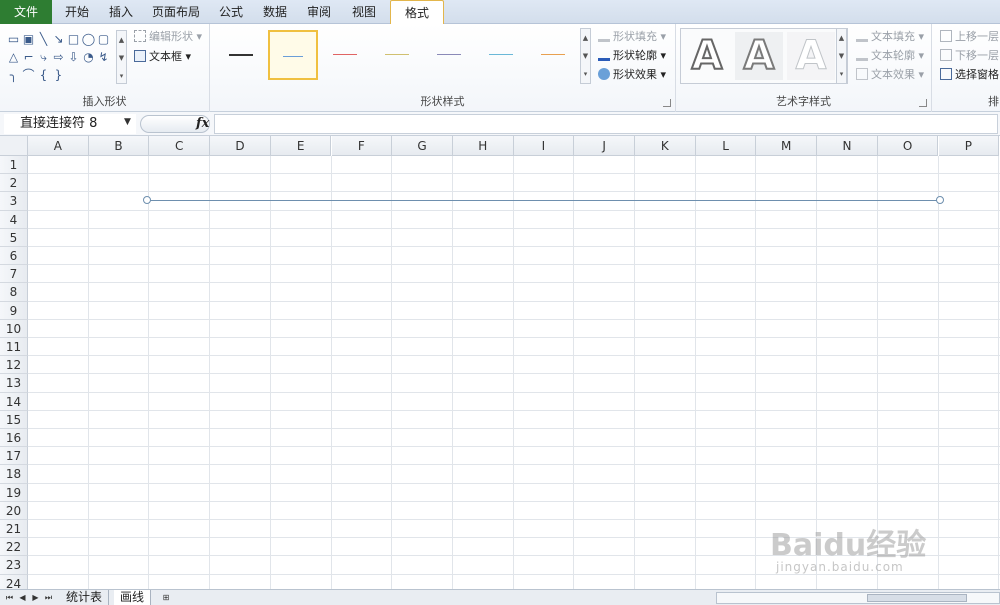  I want to click on insert-function-icon: fx, so click(202, 124).